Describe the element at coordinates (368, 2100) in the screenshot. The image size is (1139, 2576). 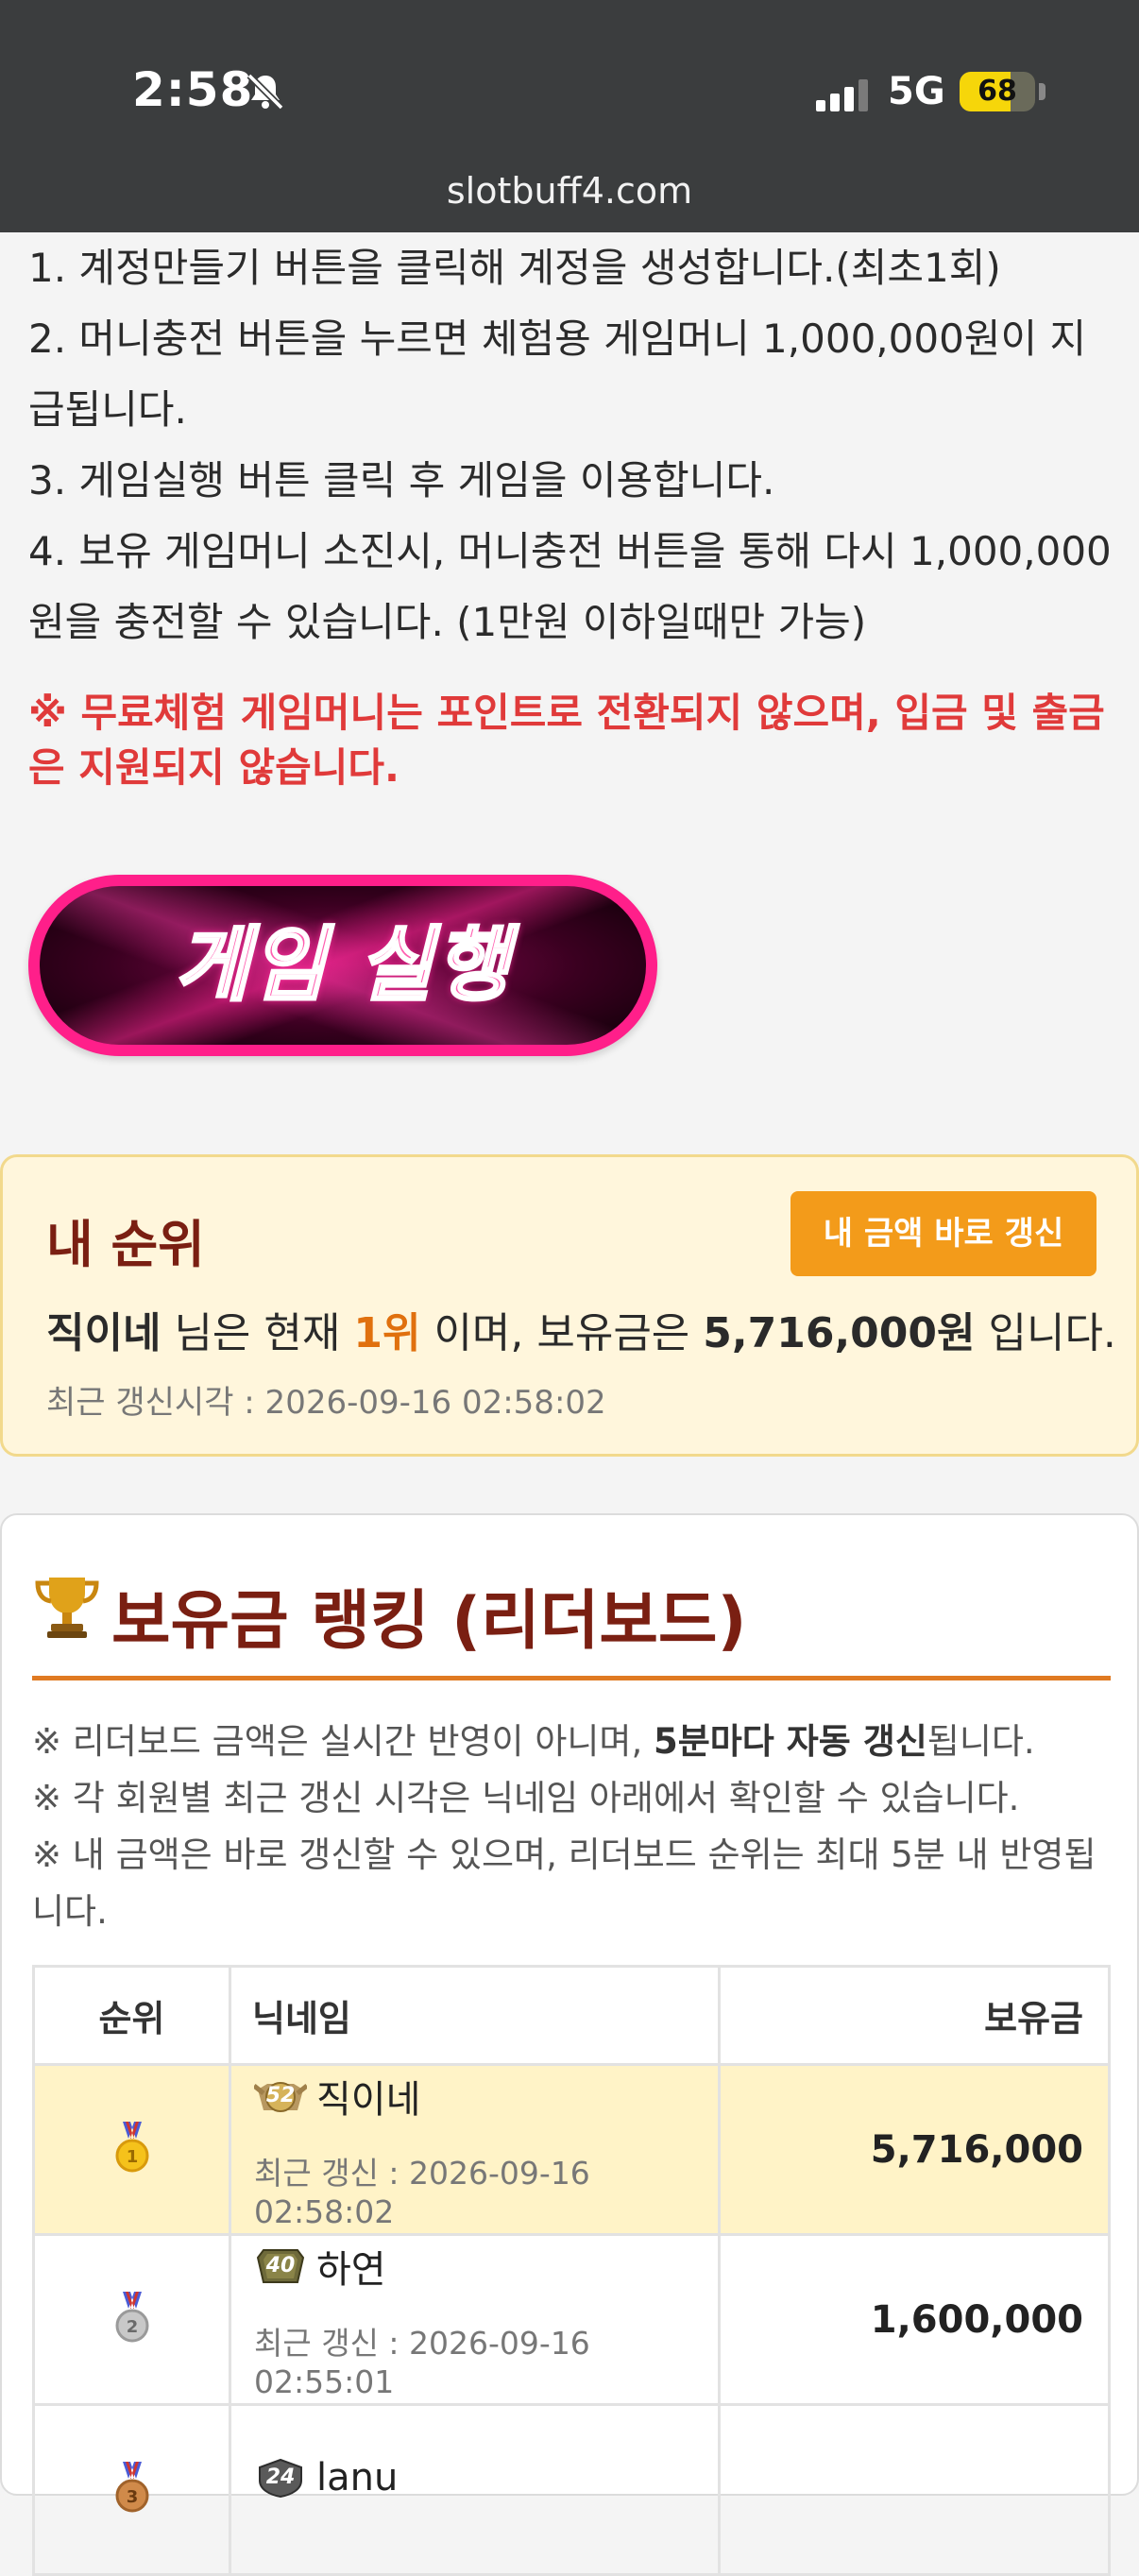
I see `nickname-text: 직이네` at that location.